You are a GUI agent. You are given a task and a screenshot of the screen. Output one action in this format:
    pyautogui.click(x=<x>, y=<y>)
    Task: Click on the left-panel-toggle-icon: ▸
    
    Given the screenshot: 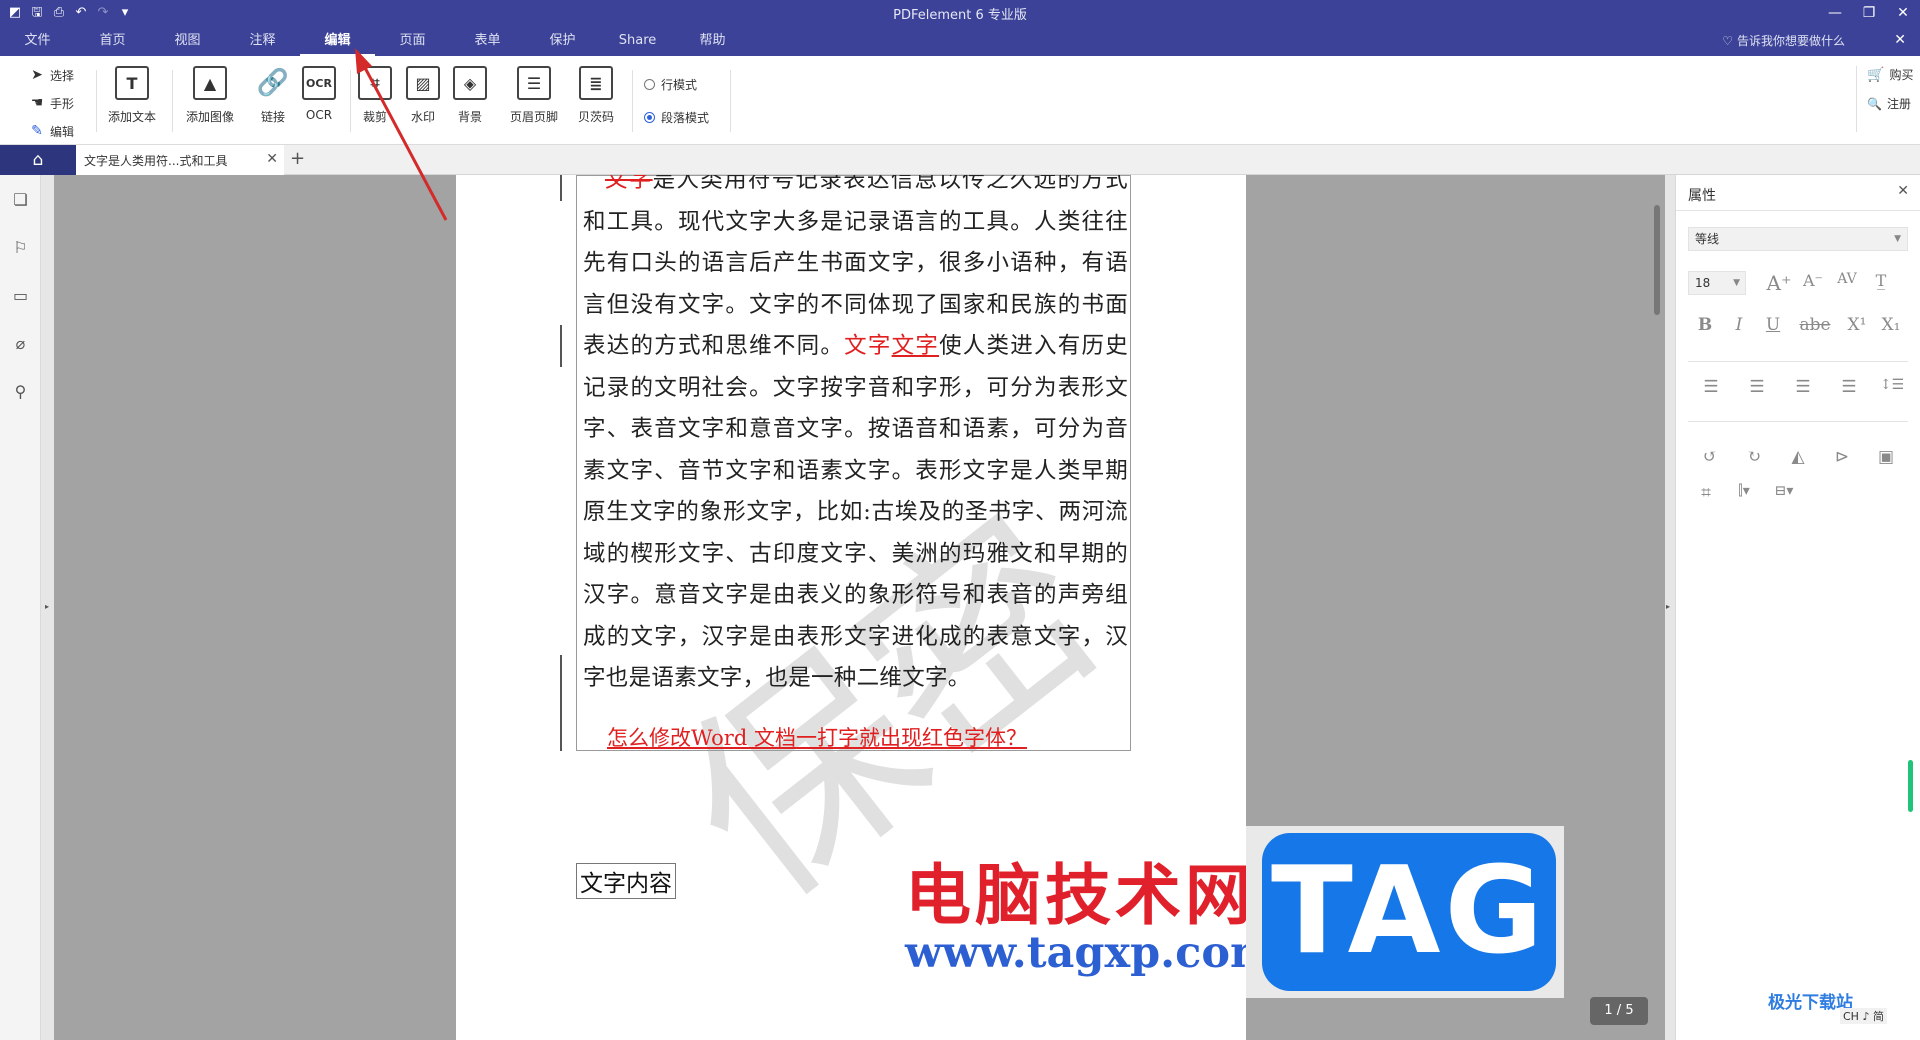 What is the action you would take?
    pyautogui.click(x=47, y=606)
    